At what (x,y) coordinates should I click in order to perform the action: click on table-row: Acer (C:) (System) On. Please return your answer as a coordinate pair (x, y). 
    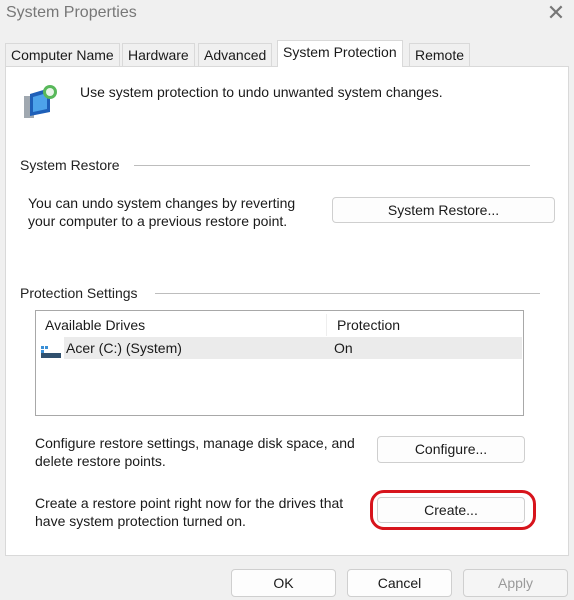
    Looking at the image, I should click on (281, 348).